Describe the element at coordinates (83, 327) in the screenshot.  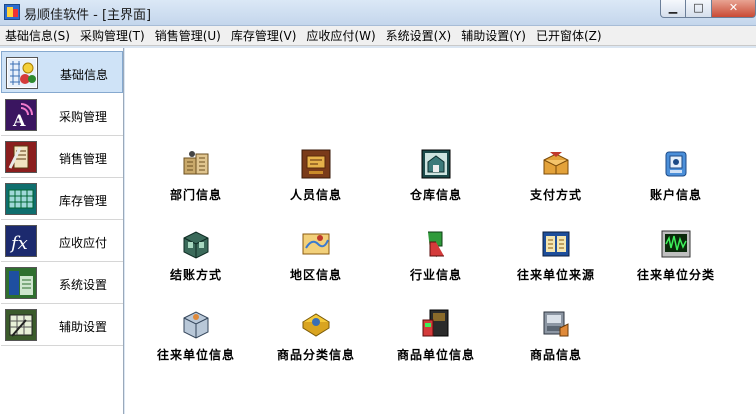
I see `sidebar-item-label: 辅助设置` at that location.